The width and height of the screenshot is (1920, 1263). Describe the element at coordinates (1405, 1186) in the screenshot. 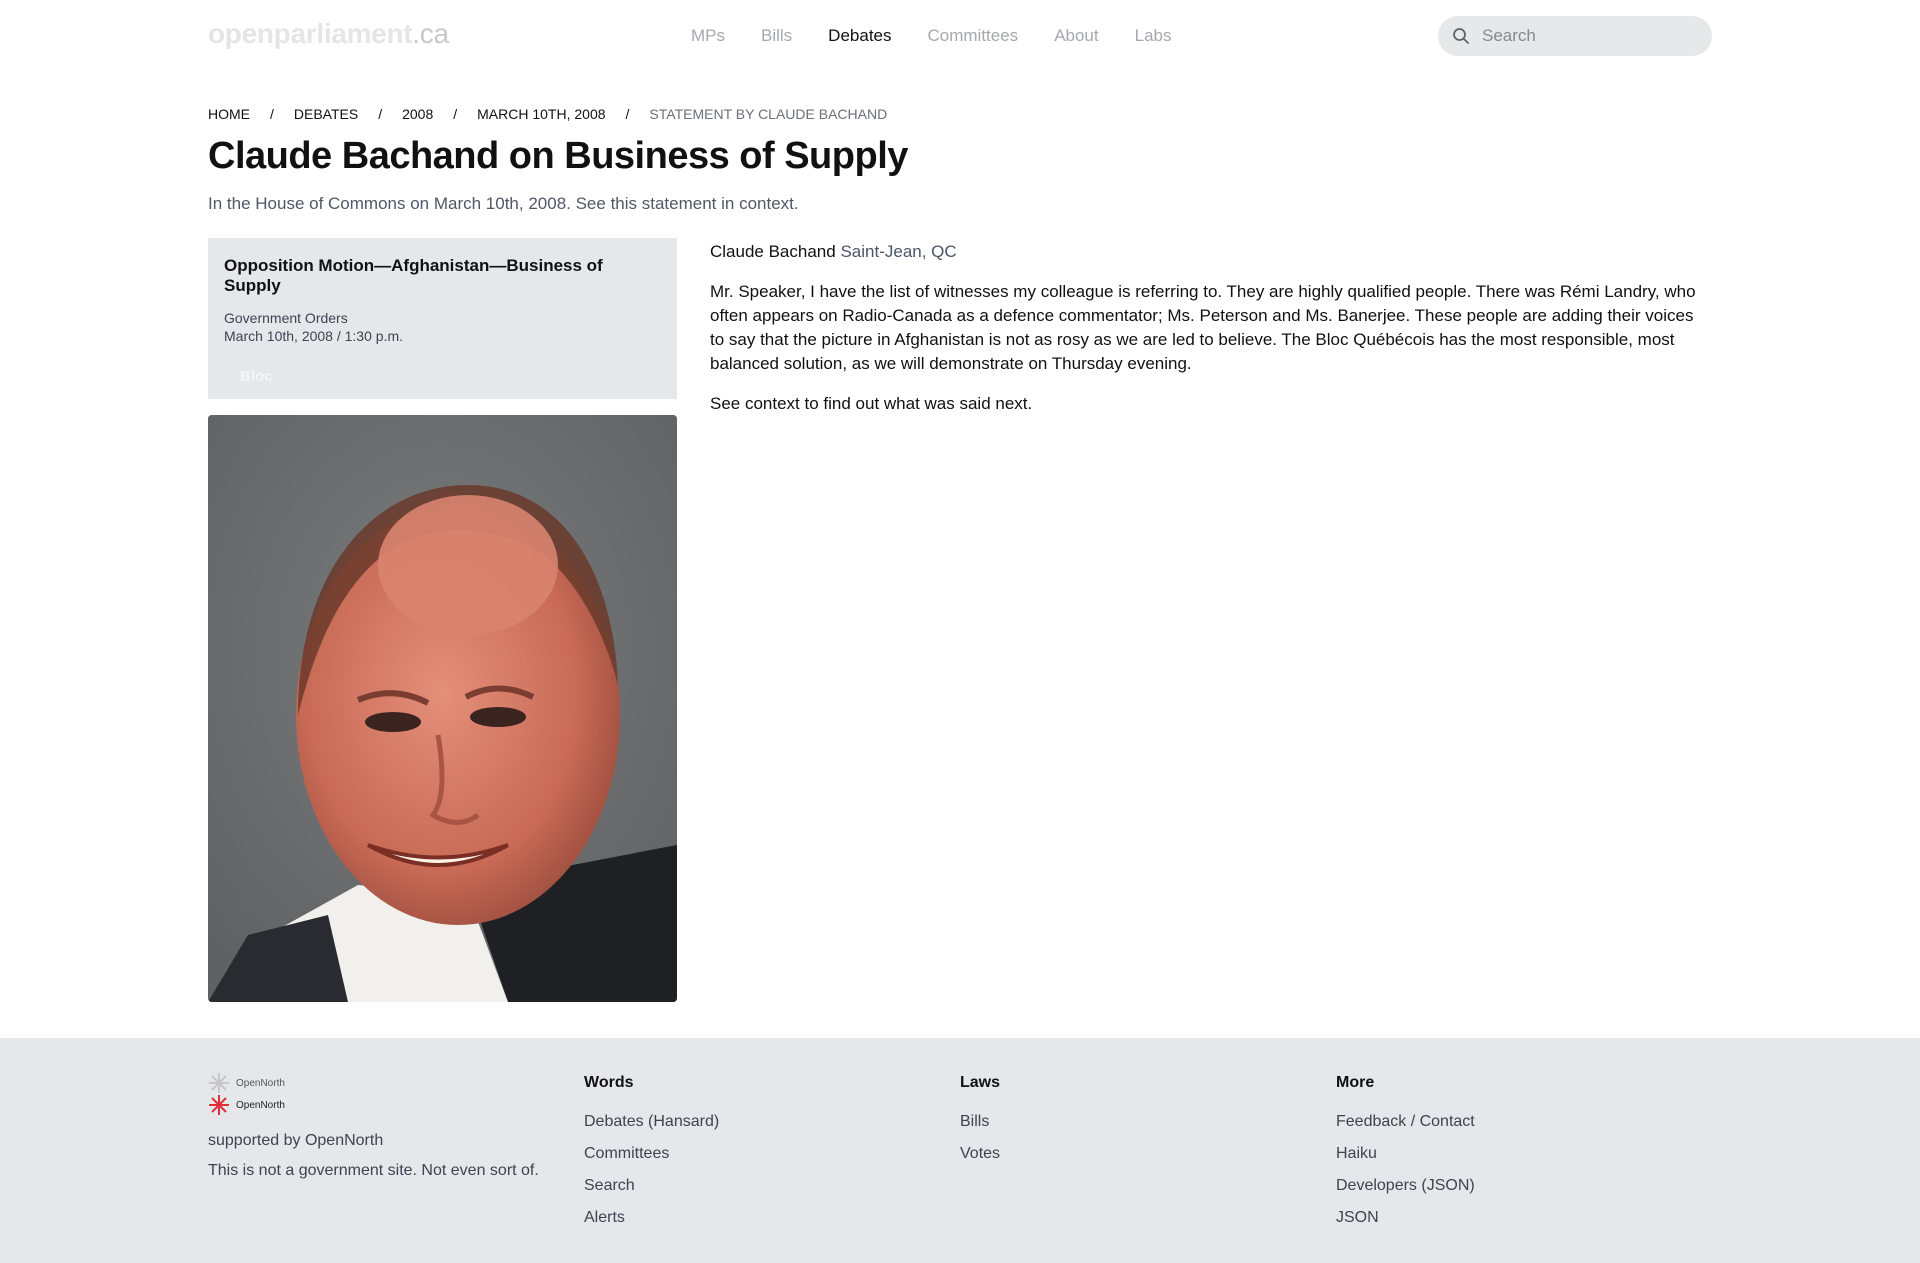

I see `footer-link-developers: Developers (JSON)` at that location.